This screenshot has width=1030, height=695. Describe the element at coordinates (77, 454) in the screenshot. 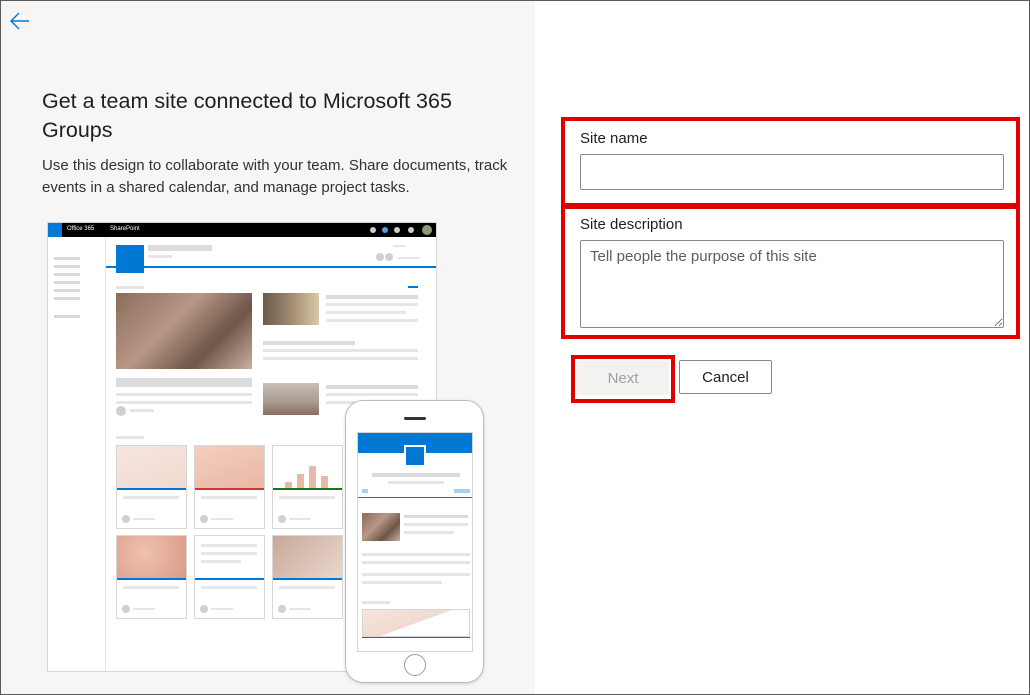

I see `preview-left-nav` at that location.